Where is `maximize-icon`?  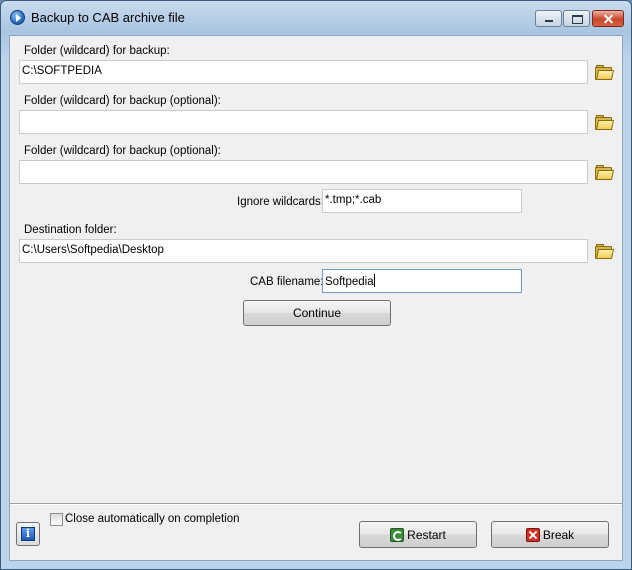
maximize-icon is located at coordinates (576, 18).